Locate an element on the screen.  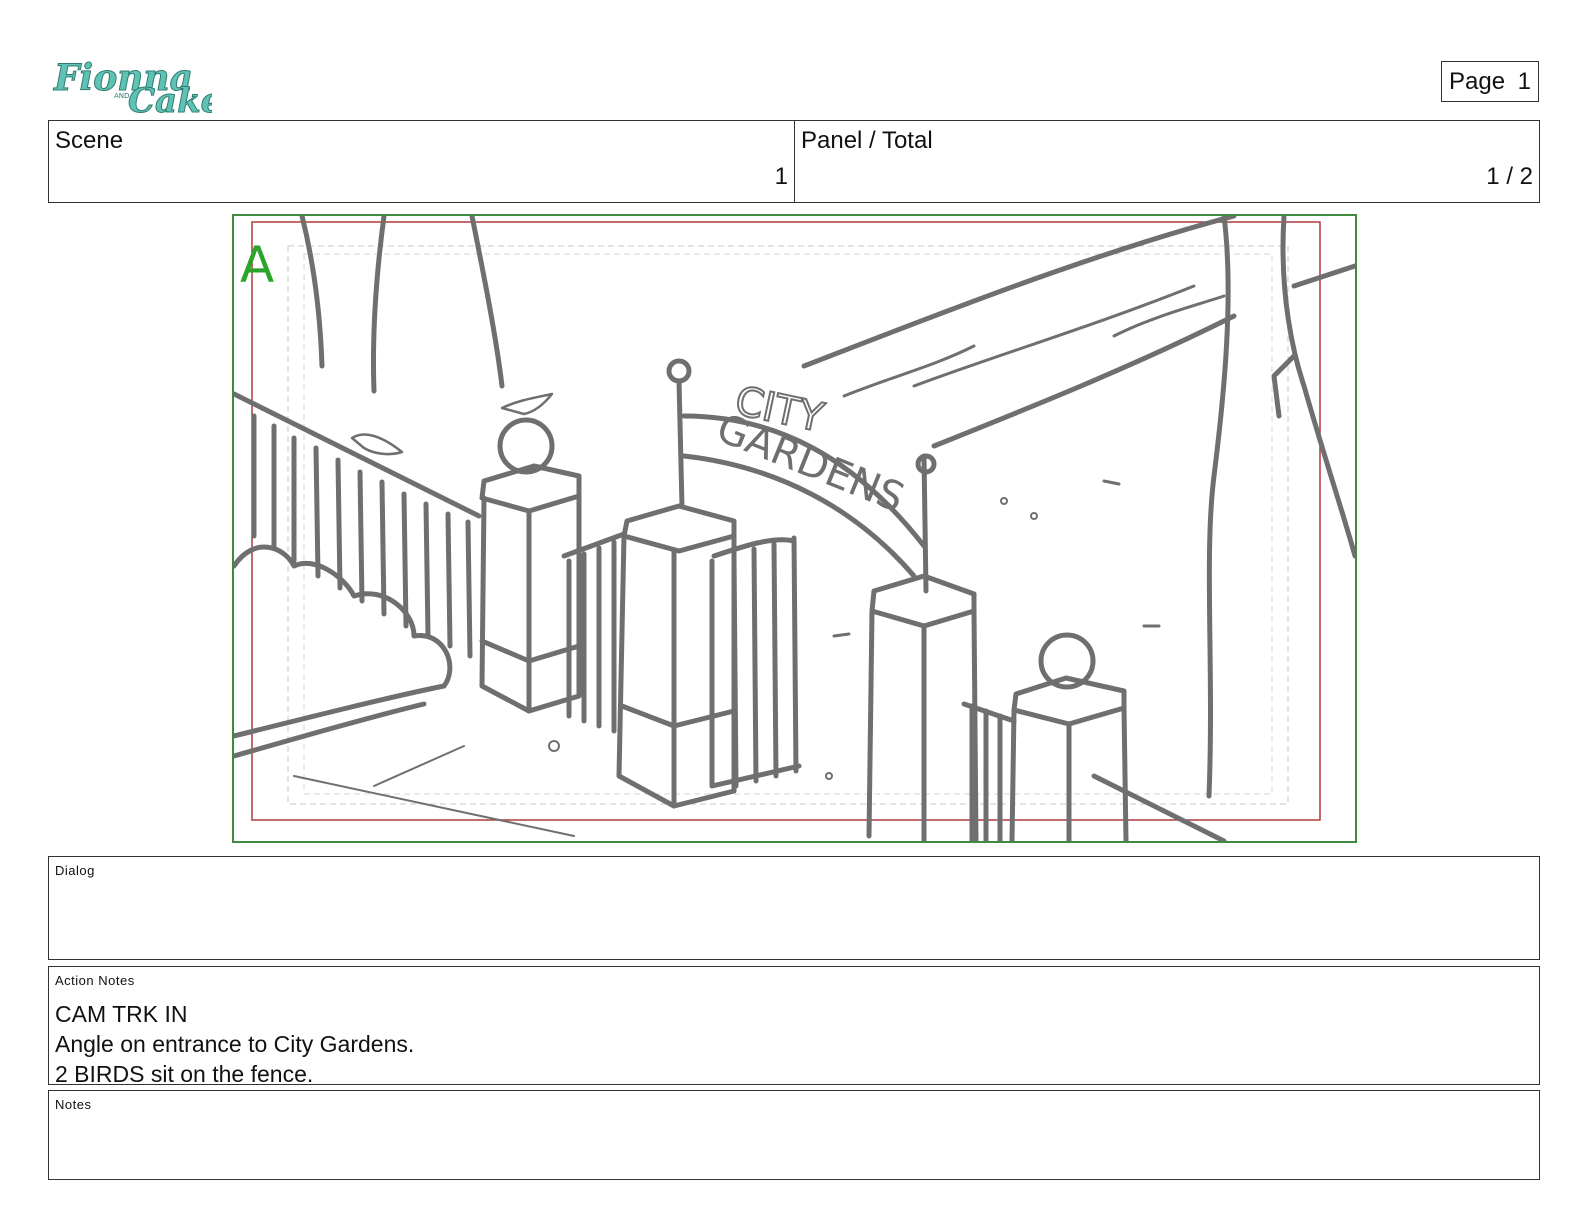
scene-panel-table: Scene 1 Panel / Total 1 / 2 is located at coordinates (794, 161).